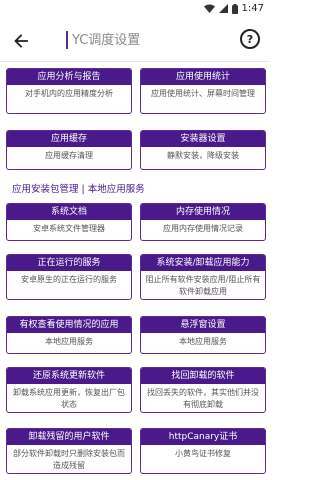 The height and width of the screenshot is (480, 320). I want to click on card-running-services: 正在运行的服务 安卓原生的正在运行的服务, so click(69, 277).